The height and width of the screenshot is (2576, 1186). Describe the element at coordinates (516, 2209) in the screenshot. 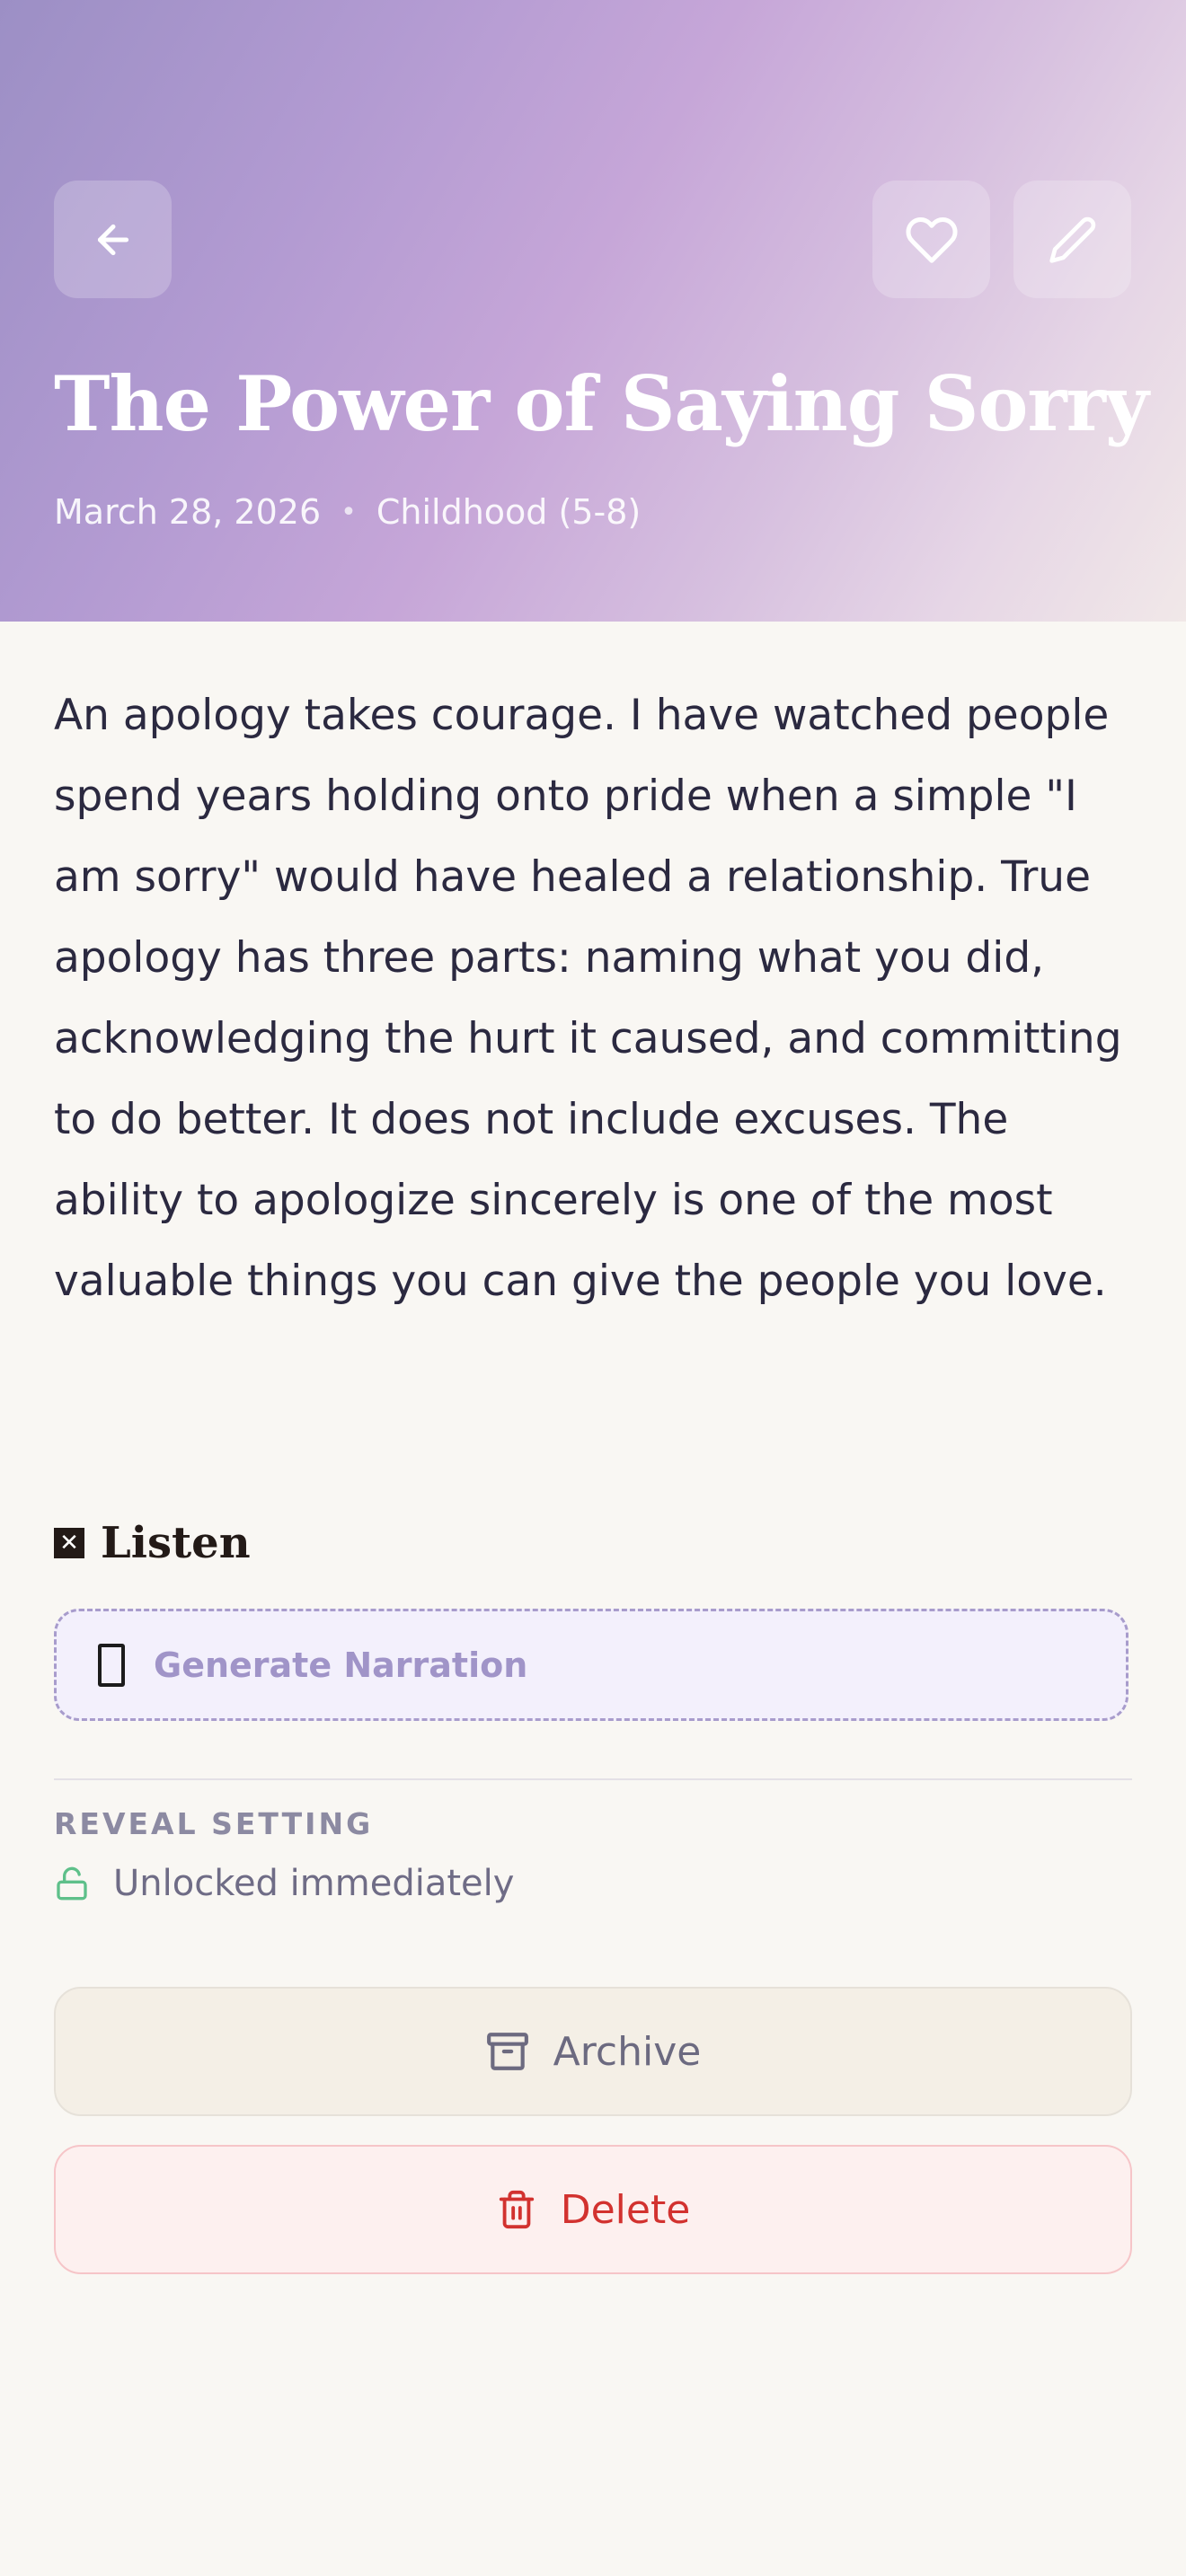

I see `trash-icon` at that location.